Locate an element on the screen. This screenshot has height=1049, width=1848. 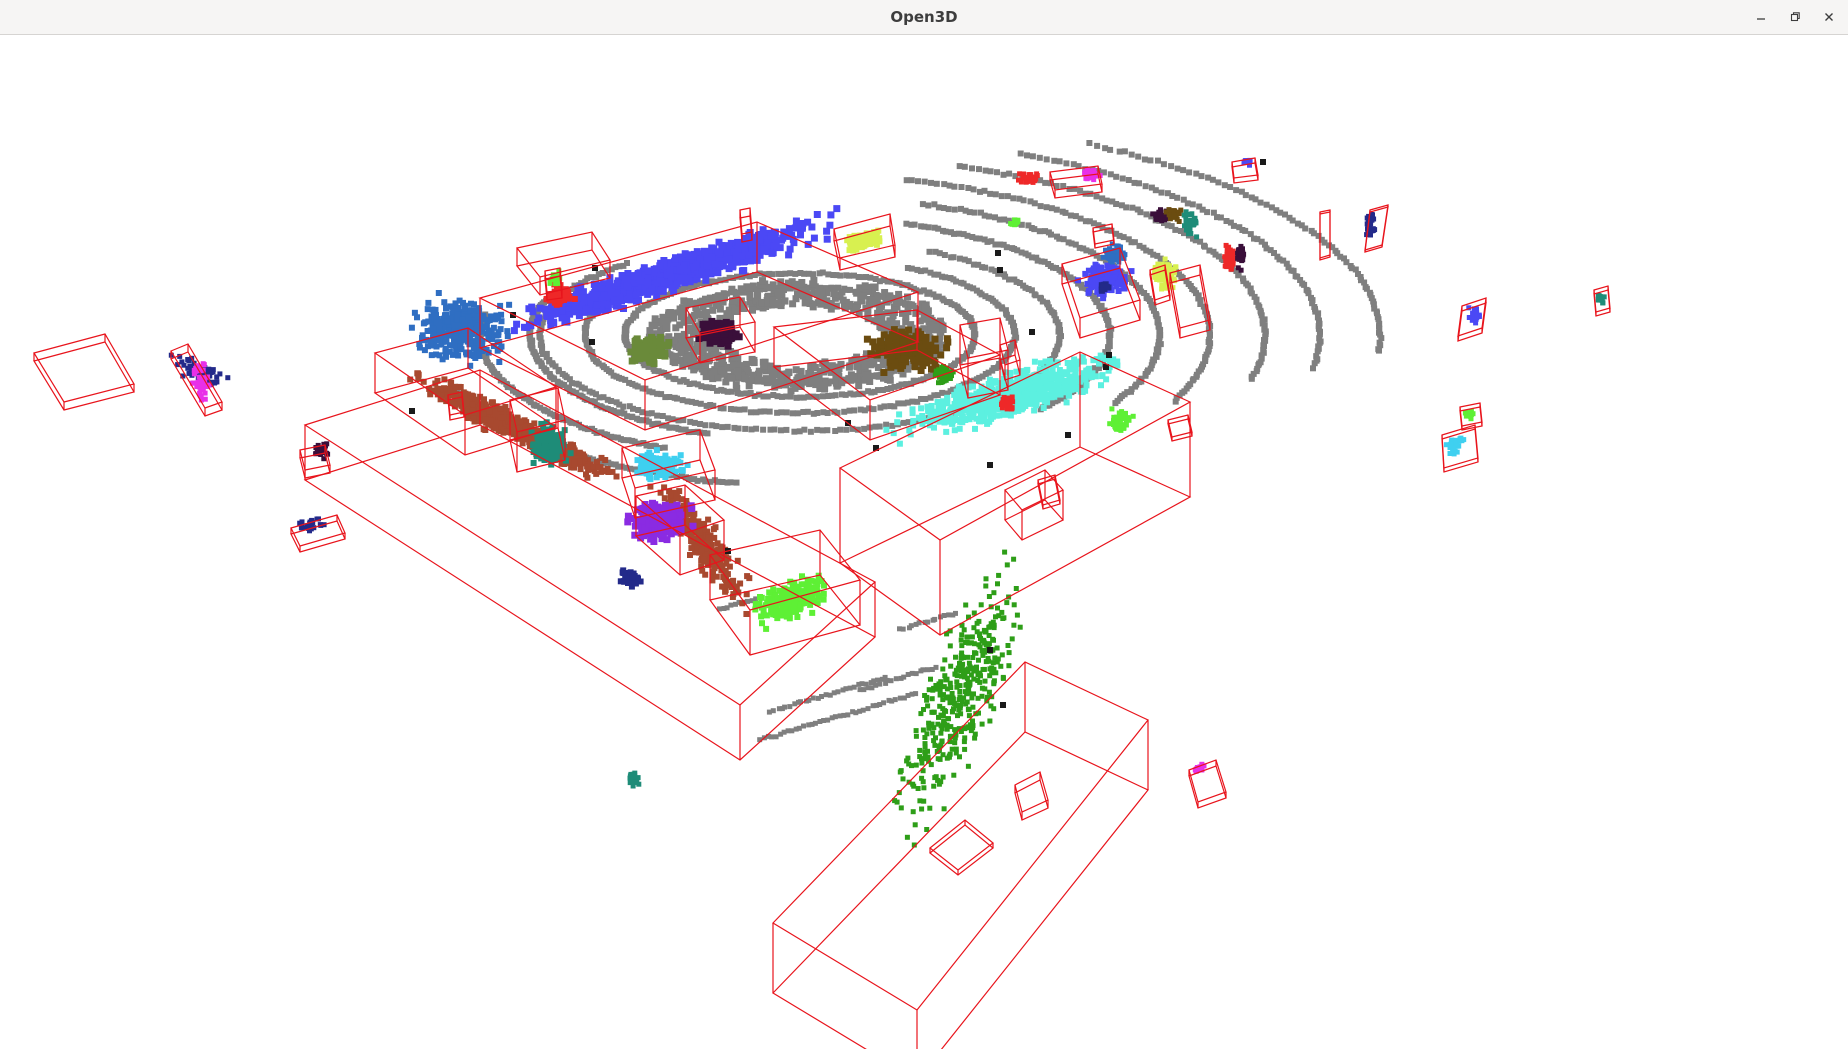
bbox-small-pink is located at coordinates (1031, 796).